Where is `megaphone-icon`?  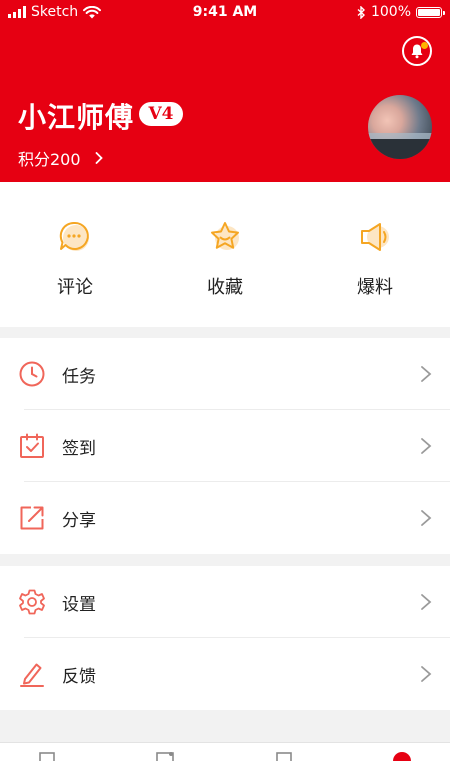
megaphone-icon is located at coordinates (375, 237).